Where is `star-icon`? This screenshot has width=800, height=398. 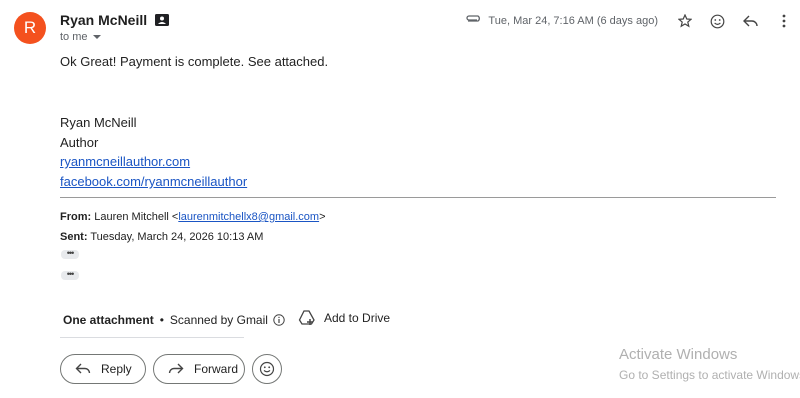
star-icon is located at coordinates (684, 21).